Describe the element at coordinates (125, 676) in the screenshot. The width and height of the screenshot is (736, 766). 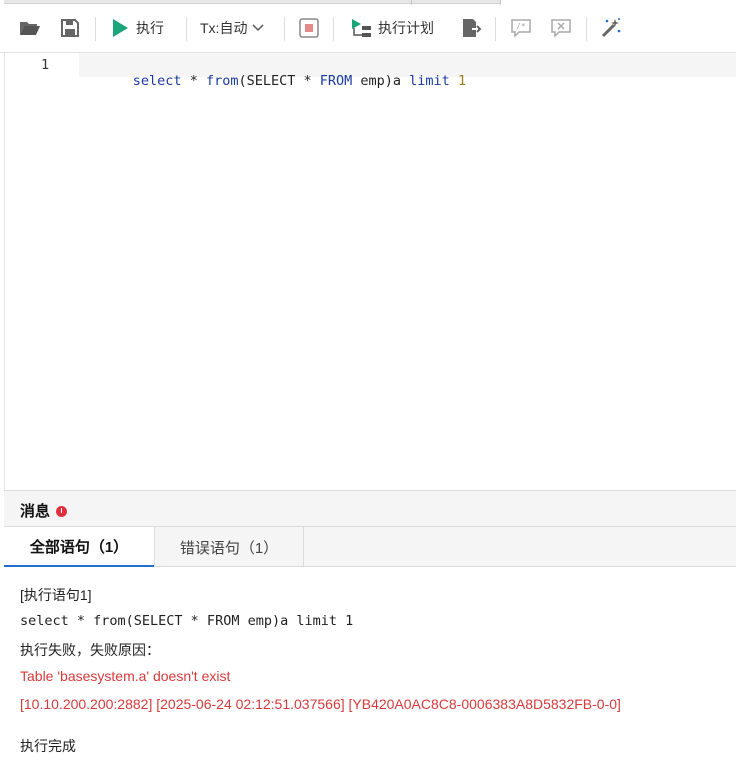
I see `error-message: Table 'basesystem.a' doesn't exist` at that location.